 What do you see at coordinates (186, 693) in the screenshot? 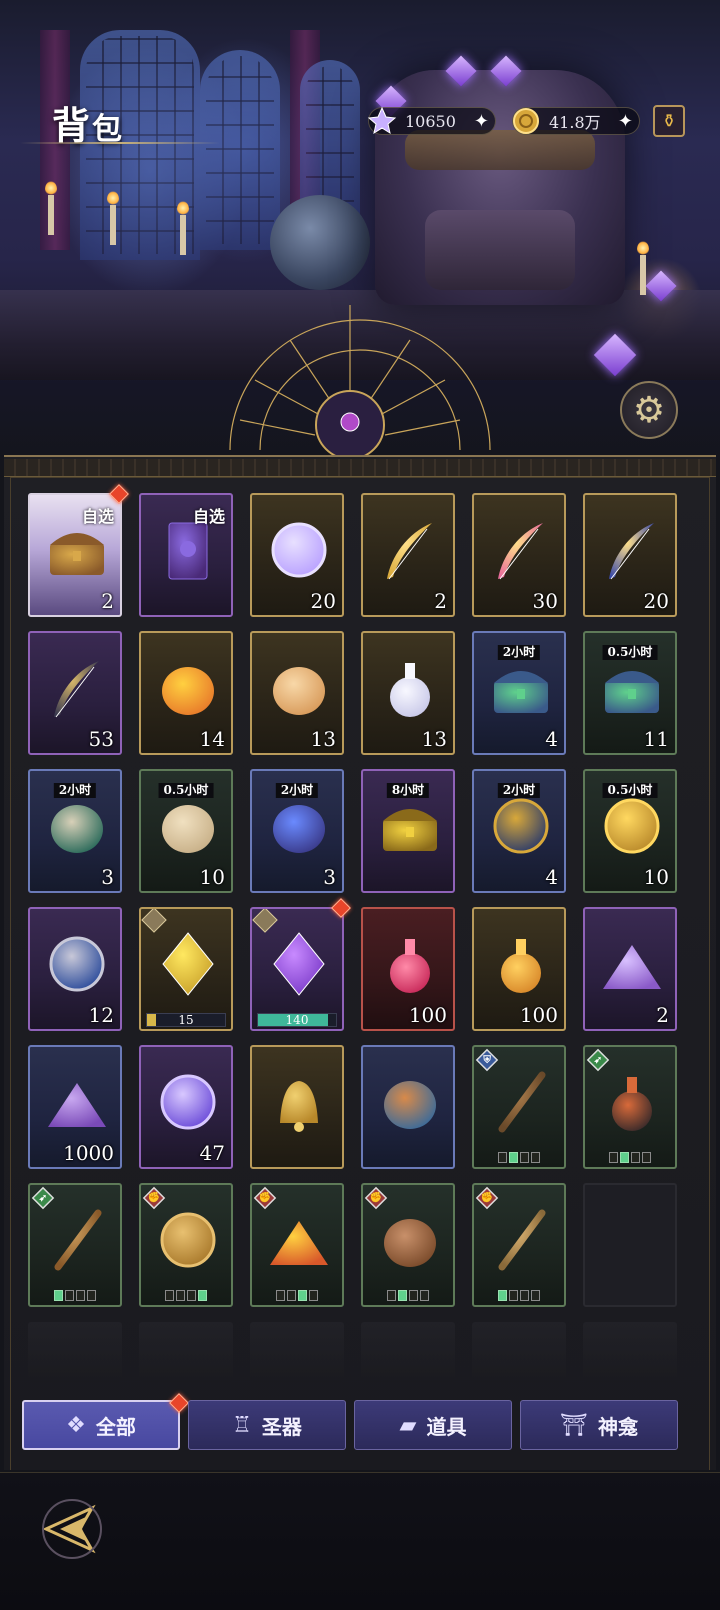
I see `inventory-slot: 14` at bounding box center [186, 693].